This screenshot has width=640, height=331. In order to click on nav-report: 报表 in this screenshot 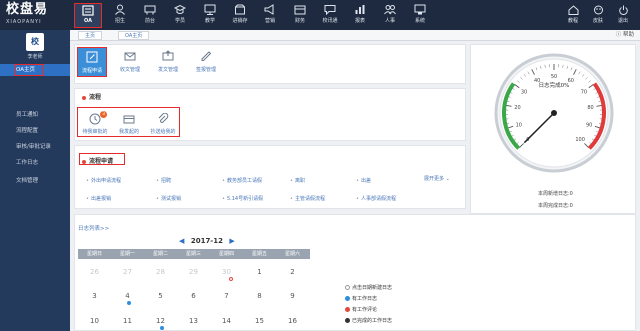, I will do `click(360, 15)`.